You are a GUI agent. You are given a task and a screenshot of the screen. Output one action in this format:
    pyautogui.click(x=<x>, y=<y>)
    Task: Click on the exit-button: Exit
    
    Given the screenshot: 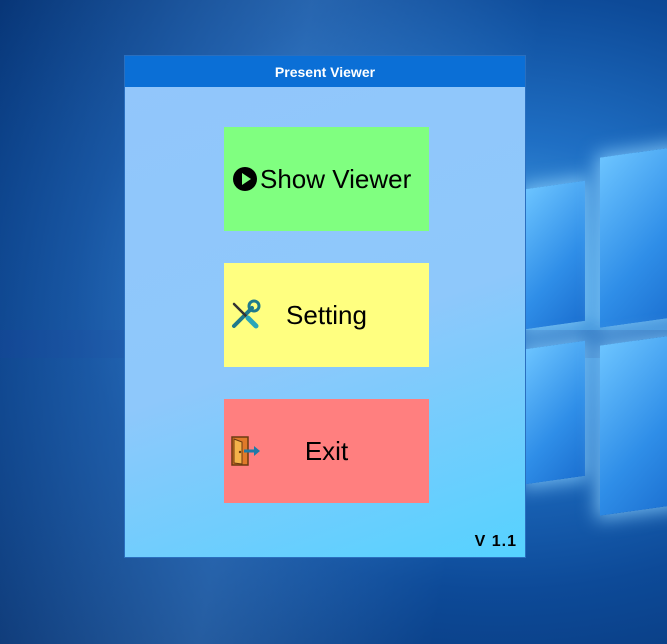 What is the action you would take?
    pyautogui.click(x=326, y=451)
    